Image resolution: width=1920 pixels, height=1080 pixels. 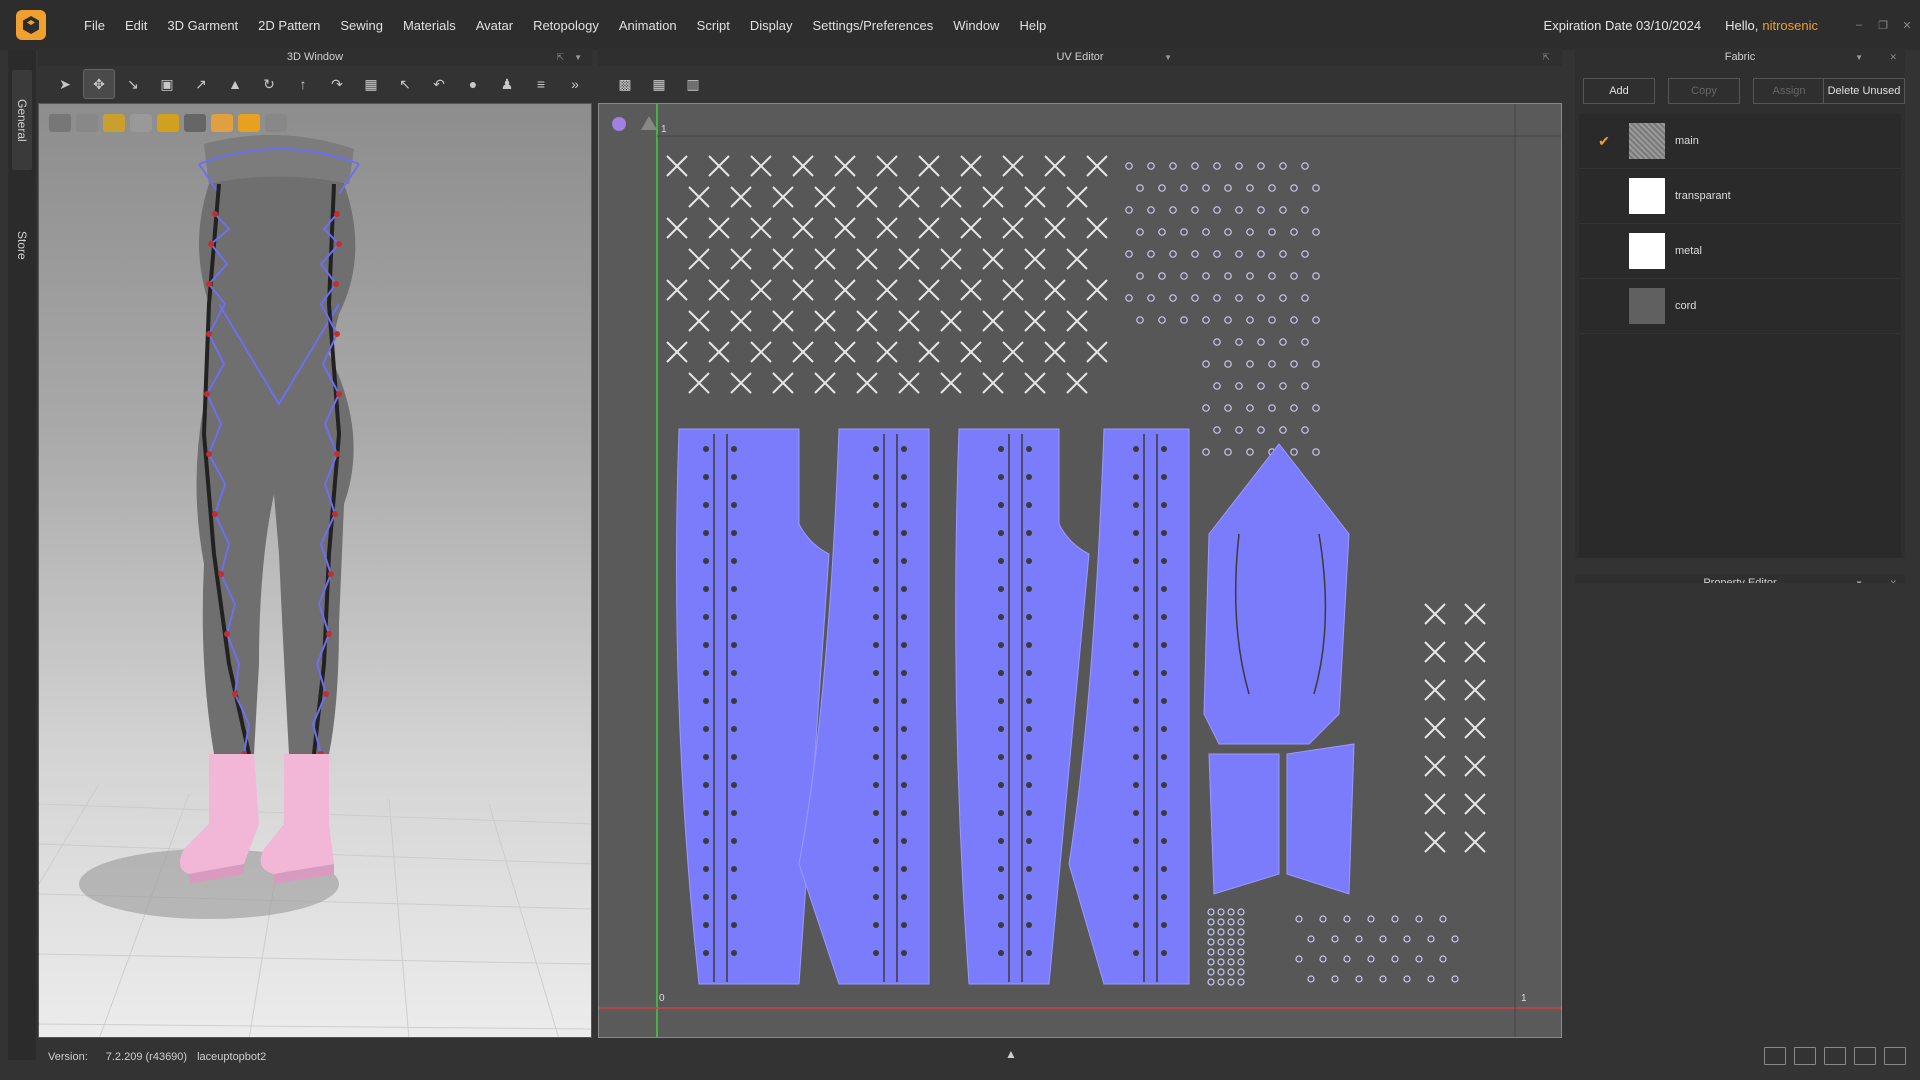 I want to click on fabric-add-button: Add, so click(x=1619, y=91).